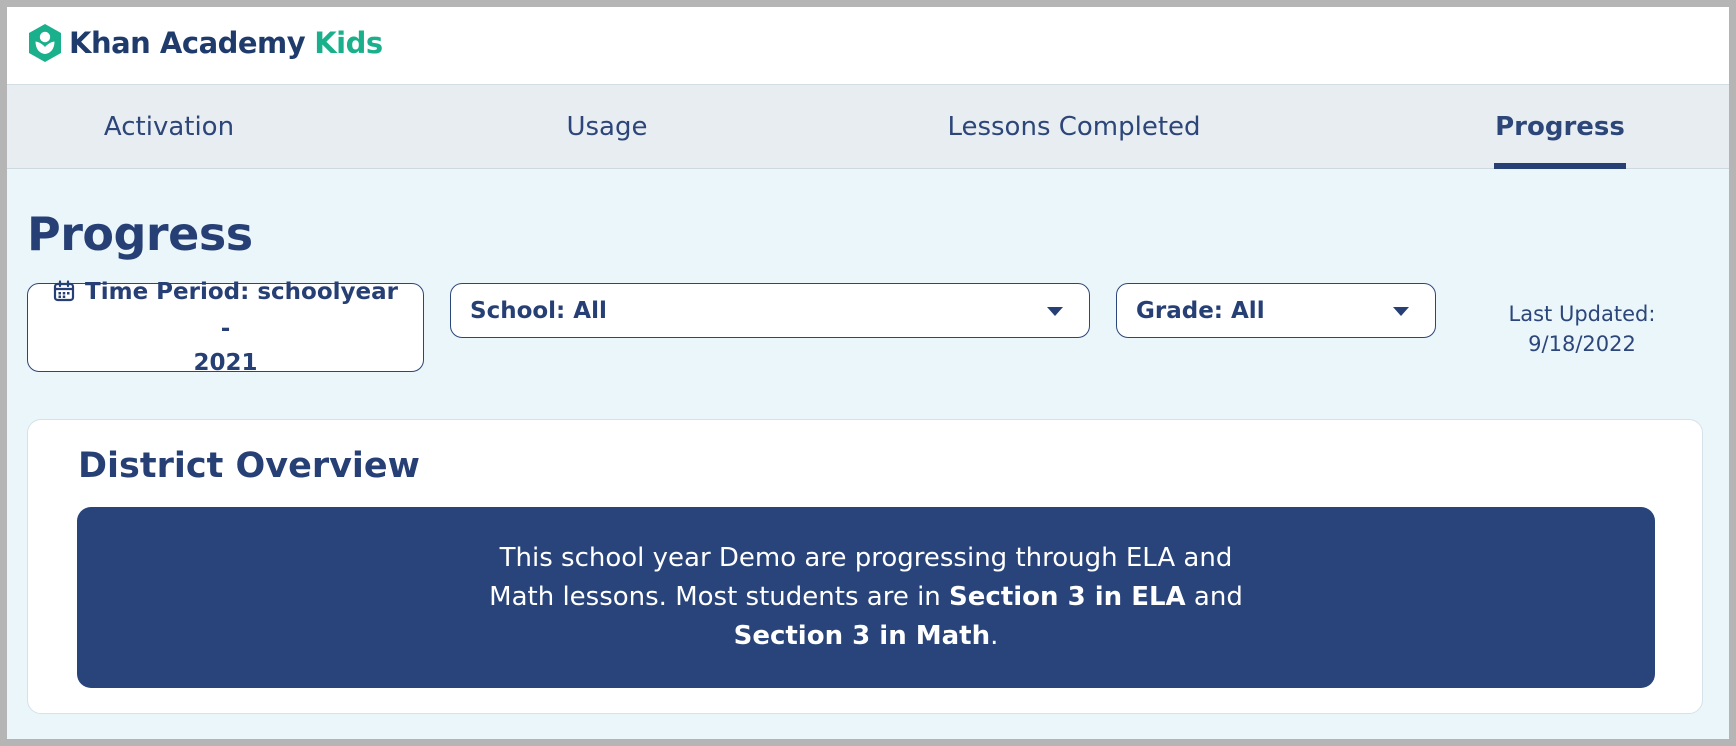 The width and height of the screenshot is (1736, 746). What do you see at coordinates (241, 310) in the screenshot?
I see `time-period-line1: Time Period: schoolyear -` at bounding box center [241, 310].